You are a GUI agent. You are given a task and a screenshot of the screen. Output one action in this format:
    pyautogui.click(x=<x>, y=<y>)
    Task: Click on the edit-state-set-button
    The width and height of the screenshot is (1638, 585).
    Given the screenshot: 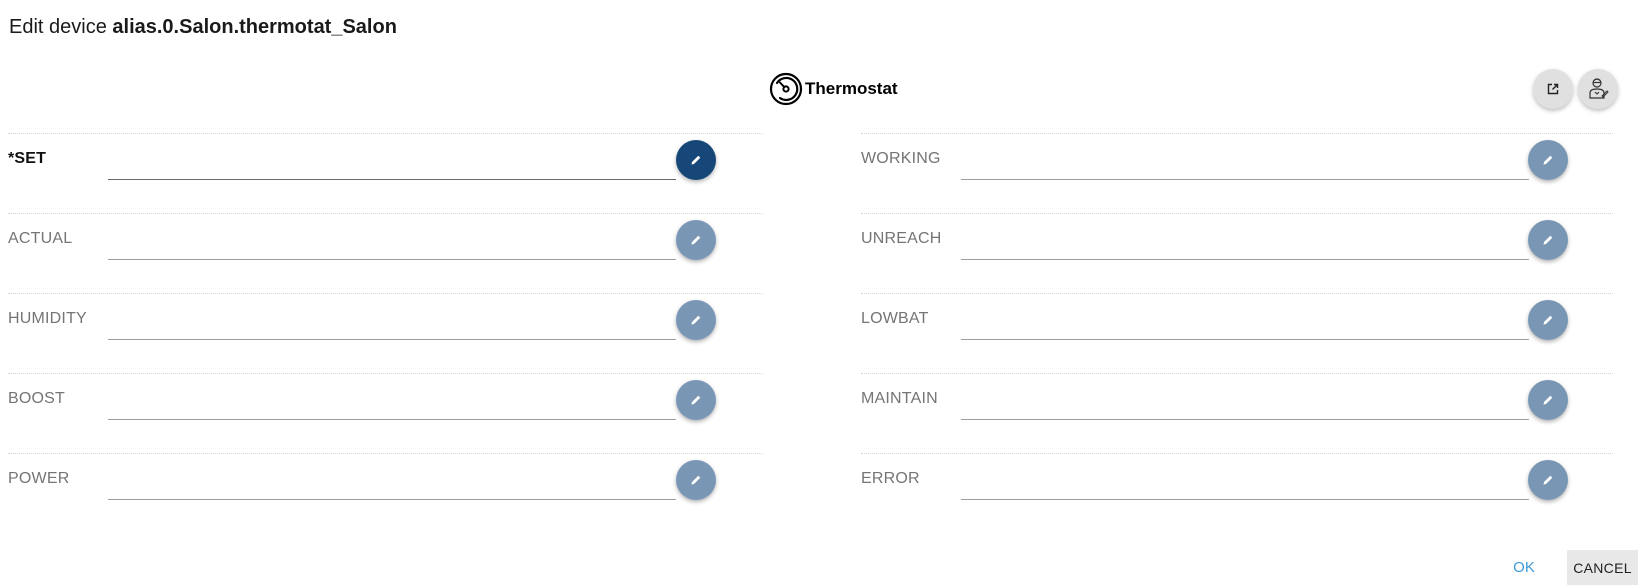 What is the action you would take?
    pyautogui.click(x=696, y=160)
    